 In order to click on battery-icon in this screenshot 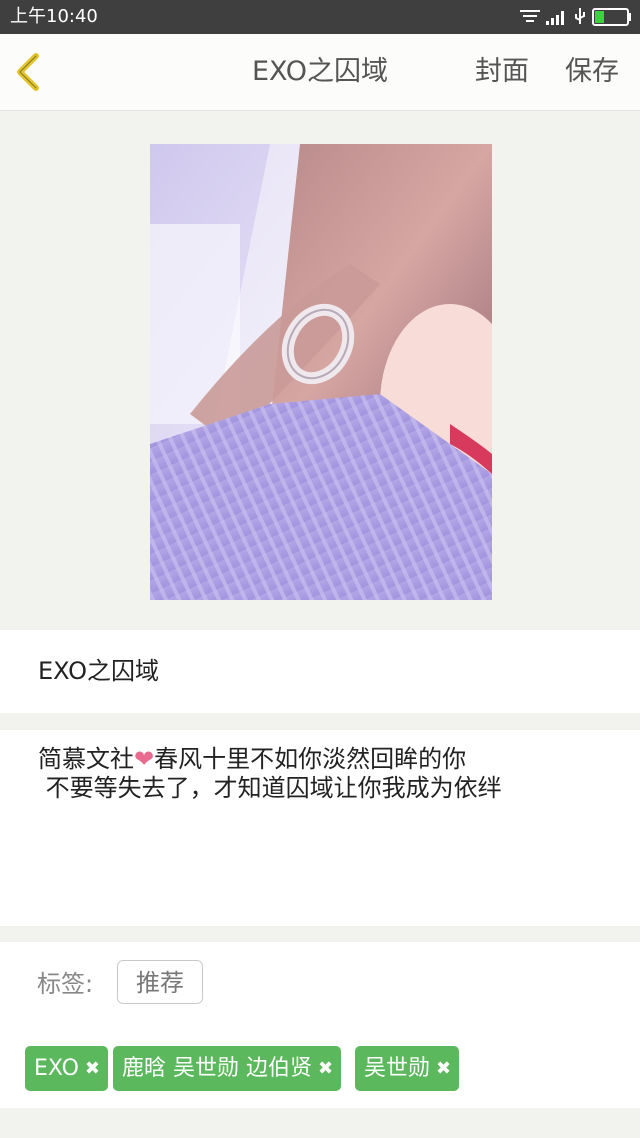, I will do `click(611, 17)`.